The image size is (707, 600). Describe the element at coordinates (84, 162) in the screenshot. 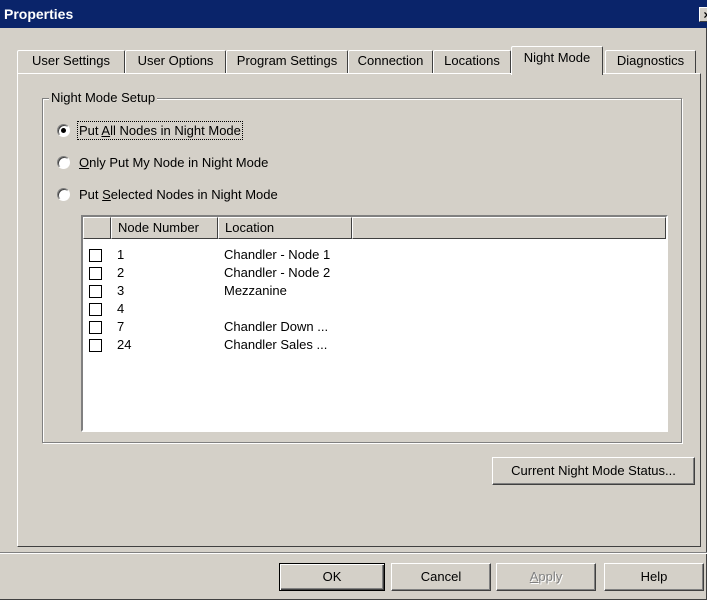

I see `accelerator-key: O` at that location.